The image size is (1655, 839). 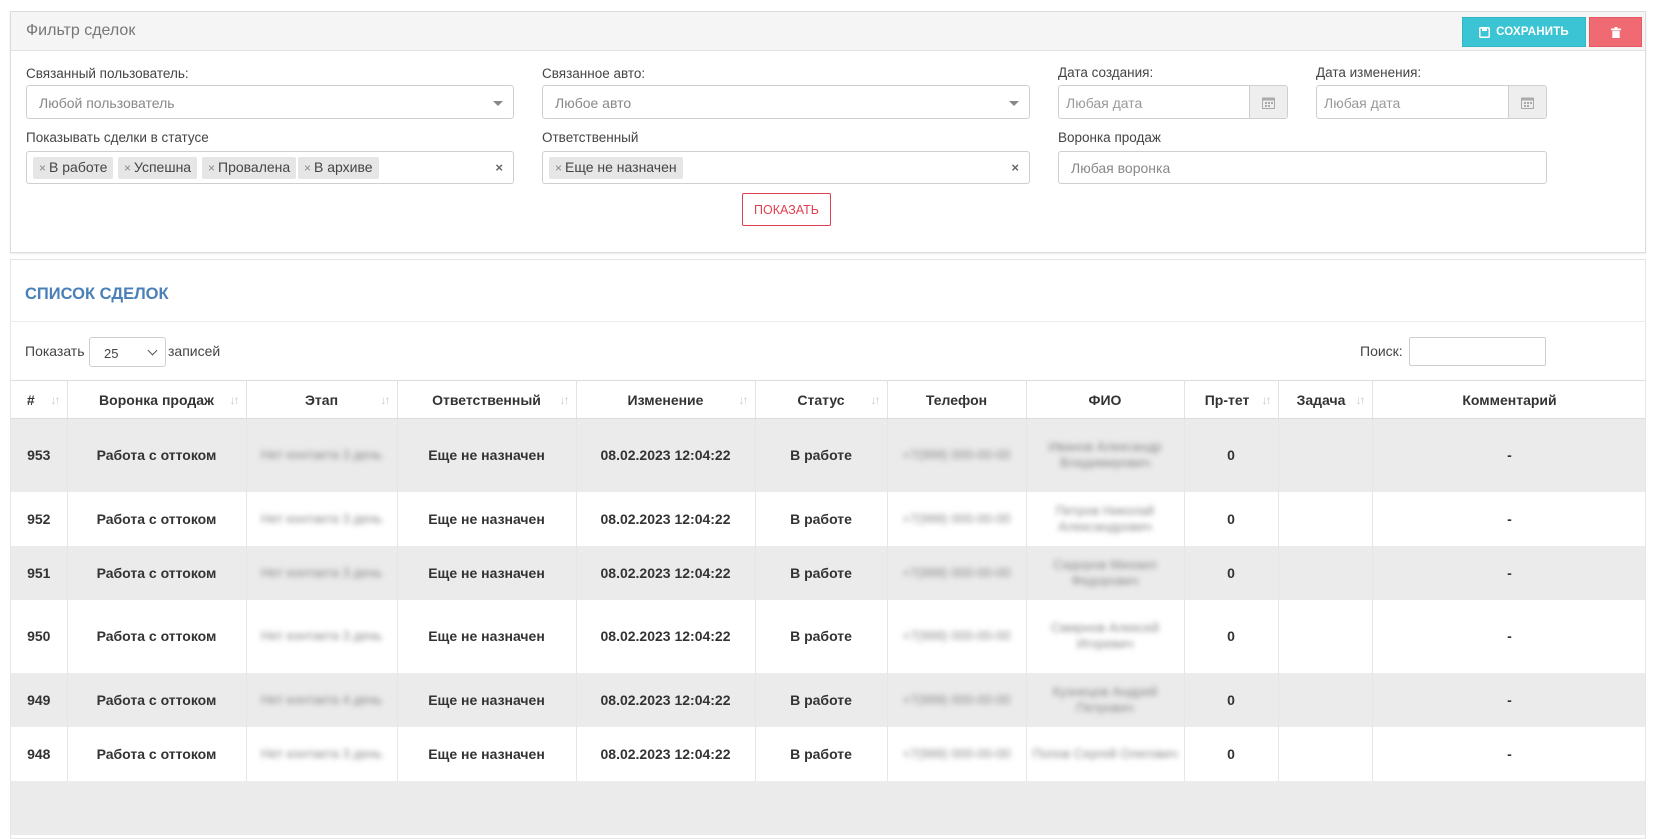 I want to click on column-header-label: Этап, so click(x=321, y=399).